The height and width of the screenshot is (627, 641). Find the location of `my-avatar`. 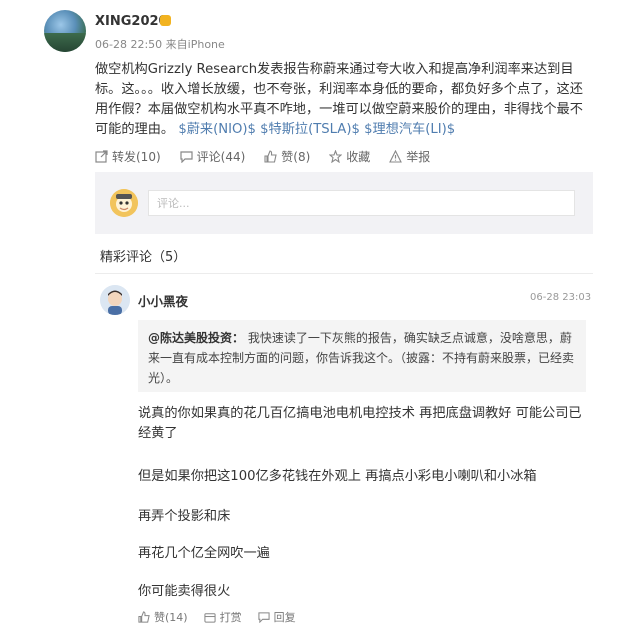

my-avatar is located at coordinates (124, 203).